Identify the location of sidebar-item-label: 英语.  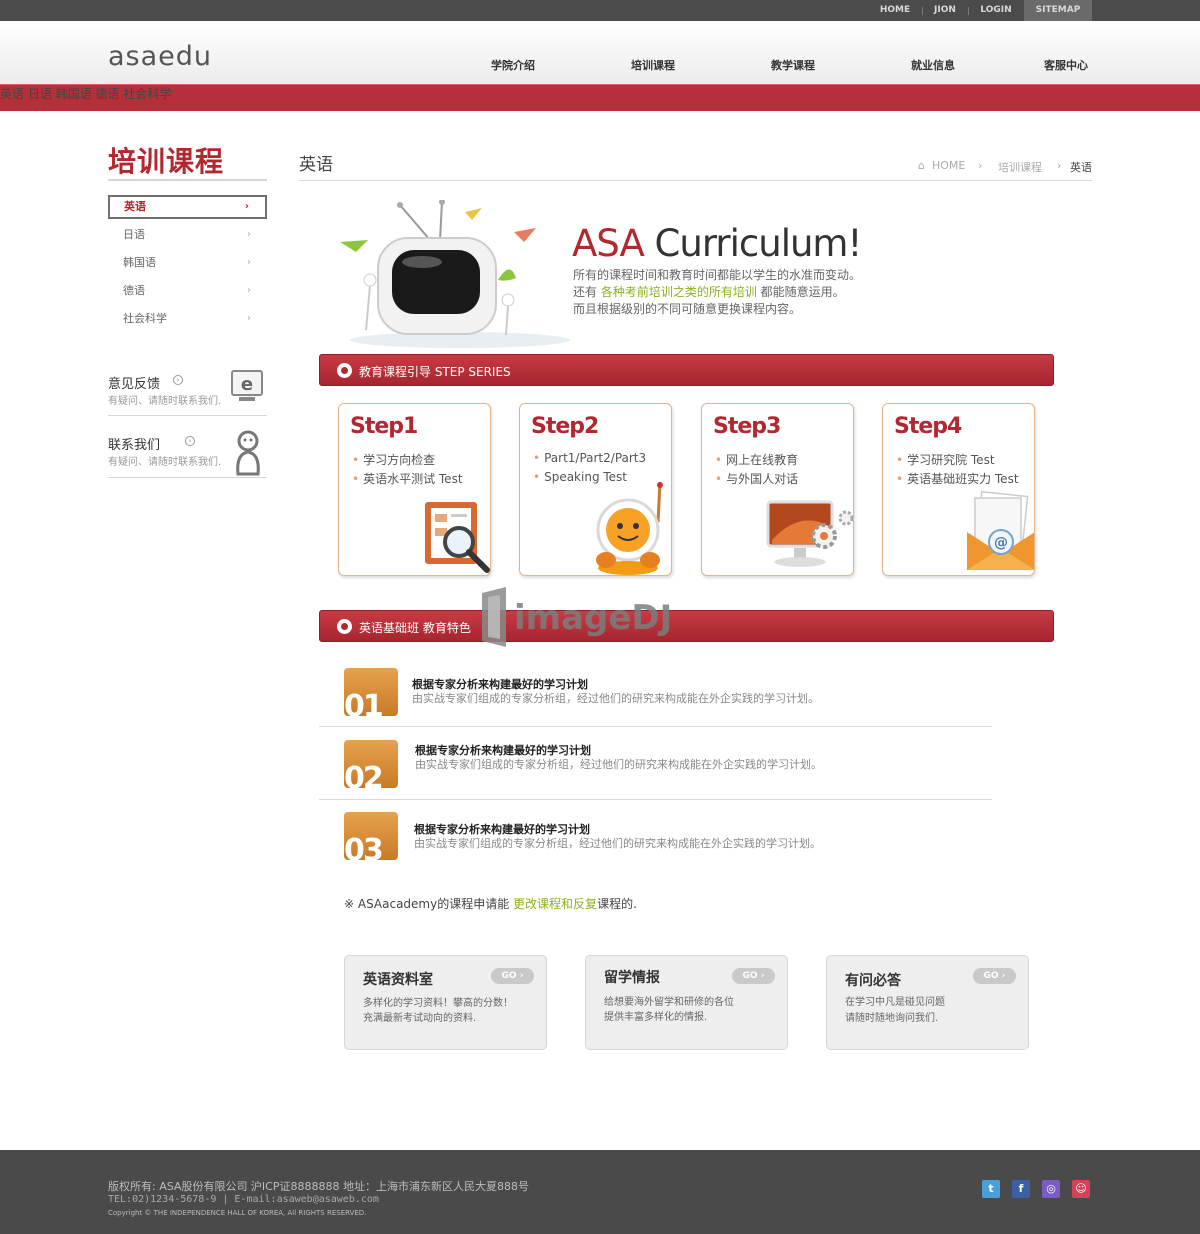
(135, 206).